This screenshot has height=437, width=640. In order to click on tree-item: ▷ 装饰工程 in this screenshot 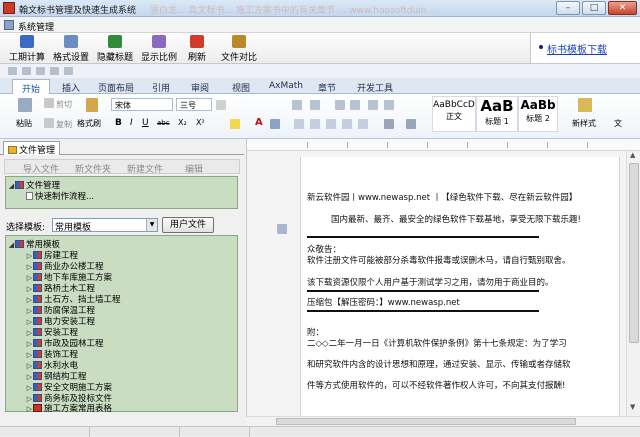, I will do `click(52, 354)`.